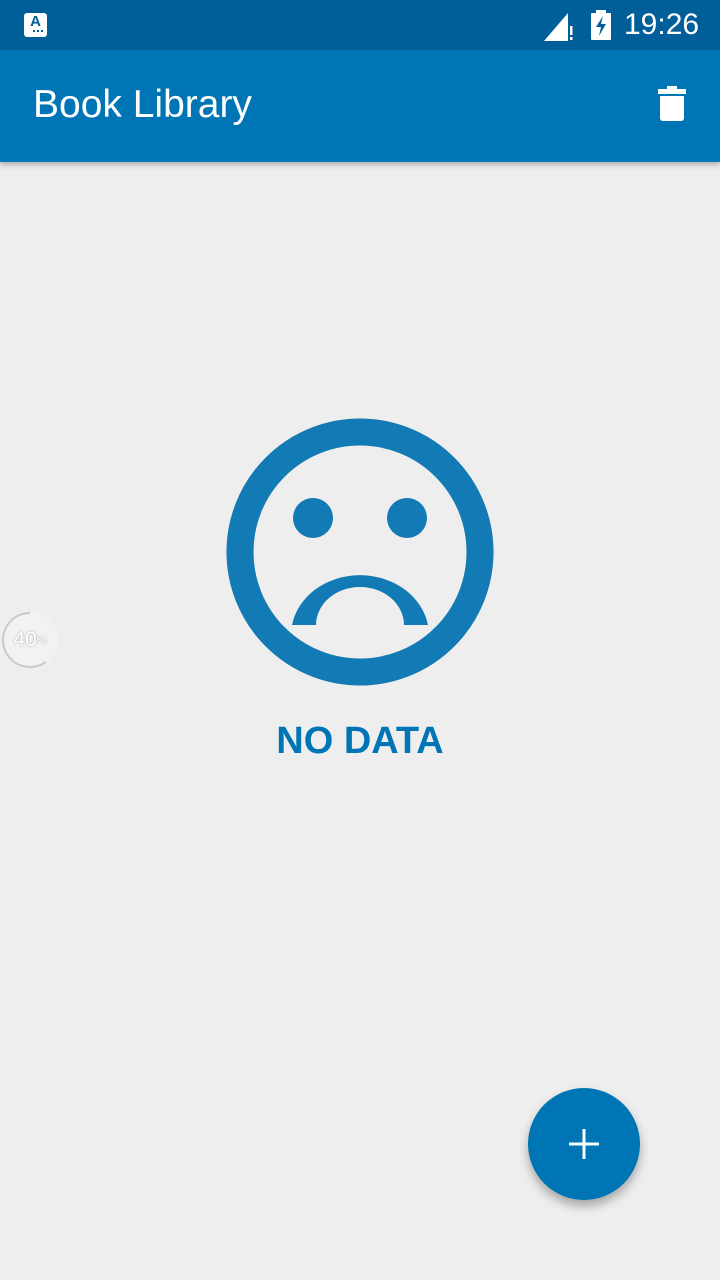  I want to click on app-bar: Book Library, so click(360, 106).